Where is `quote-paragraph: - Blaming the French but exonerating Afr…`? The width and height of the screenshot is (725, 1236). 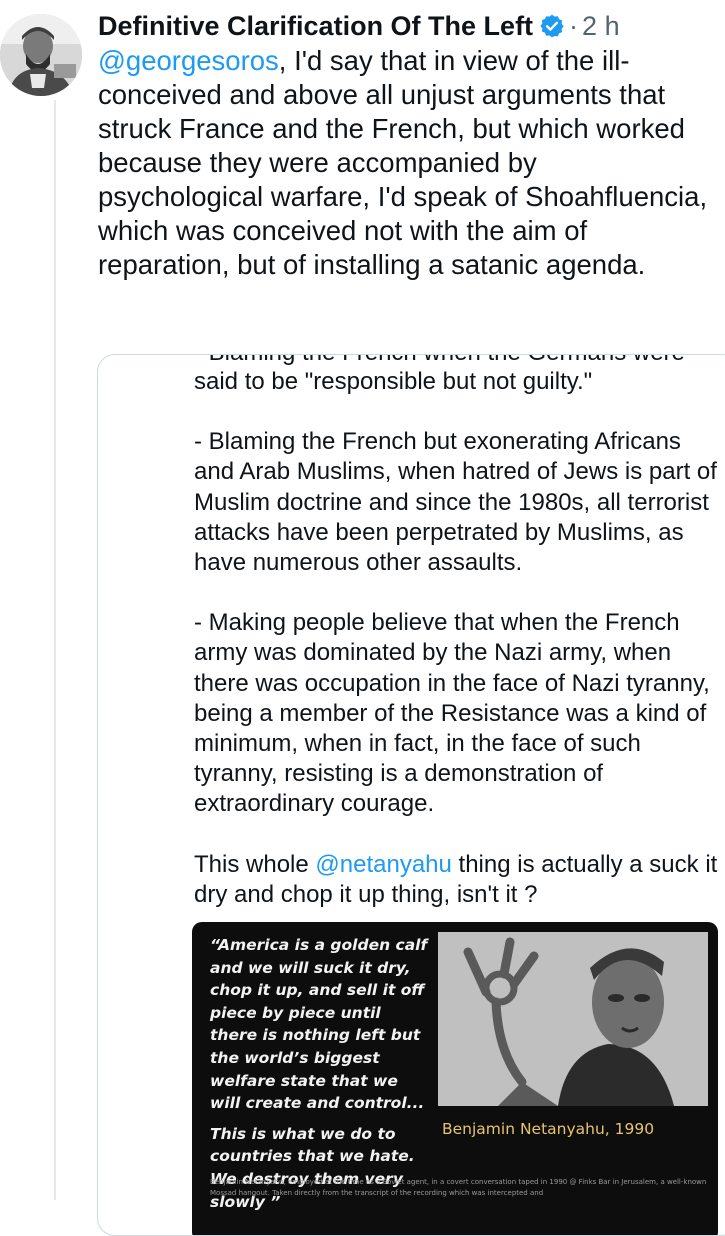 quote-paragraph: - Blaming the French but exonerating Afr… is located at coordinates (455, 502).